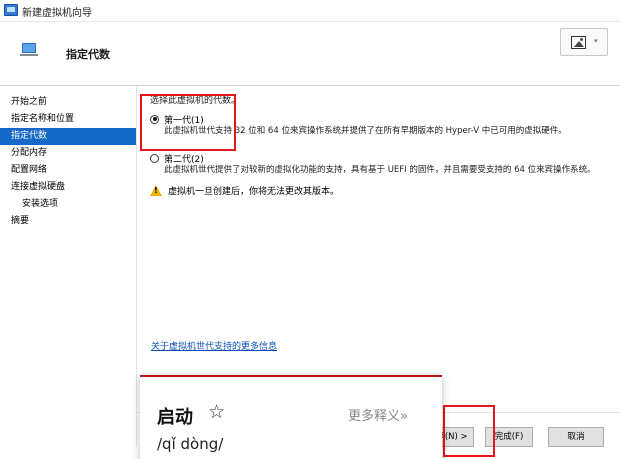  Describe the element at coordinates (154, 158) in the screenshot. I see `generation-2-radio` at that location.